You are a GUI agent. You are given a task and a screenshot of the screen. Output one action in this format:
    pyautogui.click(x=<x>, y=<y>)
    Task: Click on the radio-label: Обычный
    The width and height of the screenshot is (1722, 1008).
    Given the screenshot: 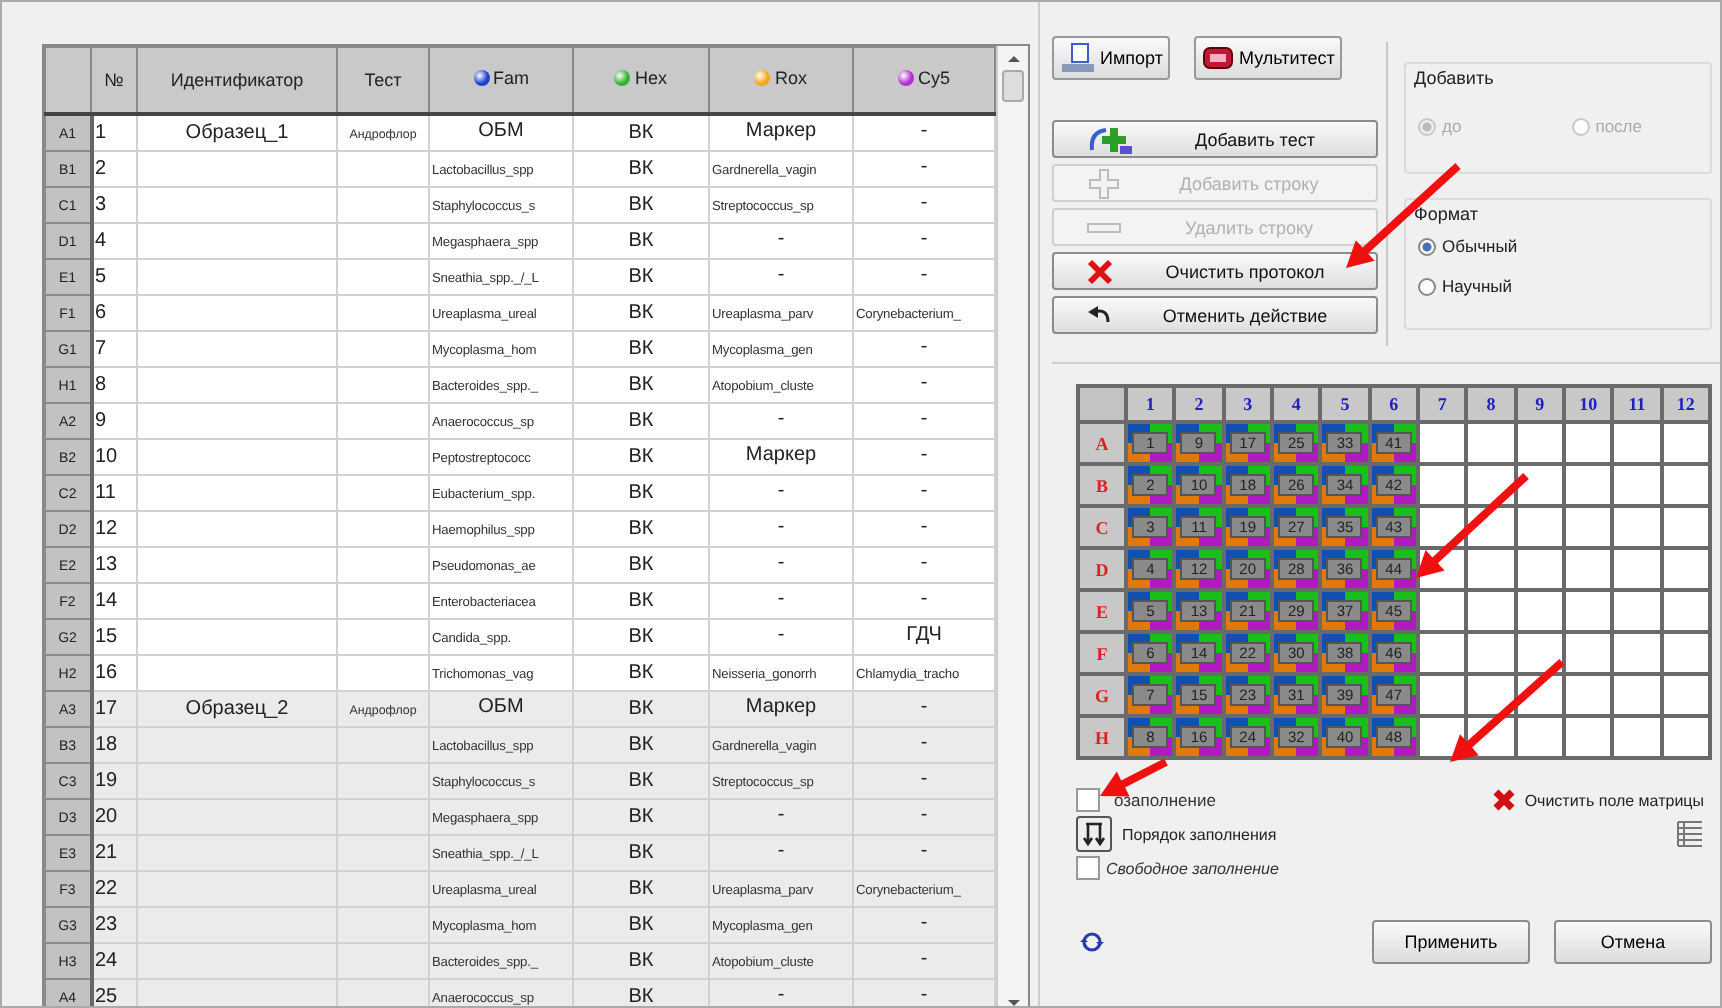 What is the action you would take?
    pyautogui.click(x=1480, y=246)
    